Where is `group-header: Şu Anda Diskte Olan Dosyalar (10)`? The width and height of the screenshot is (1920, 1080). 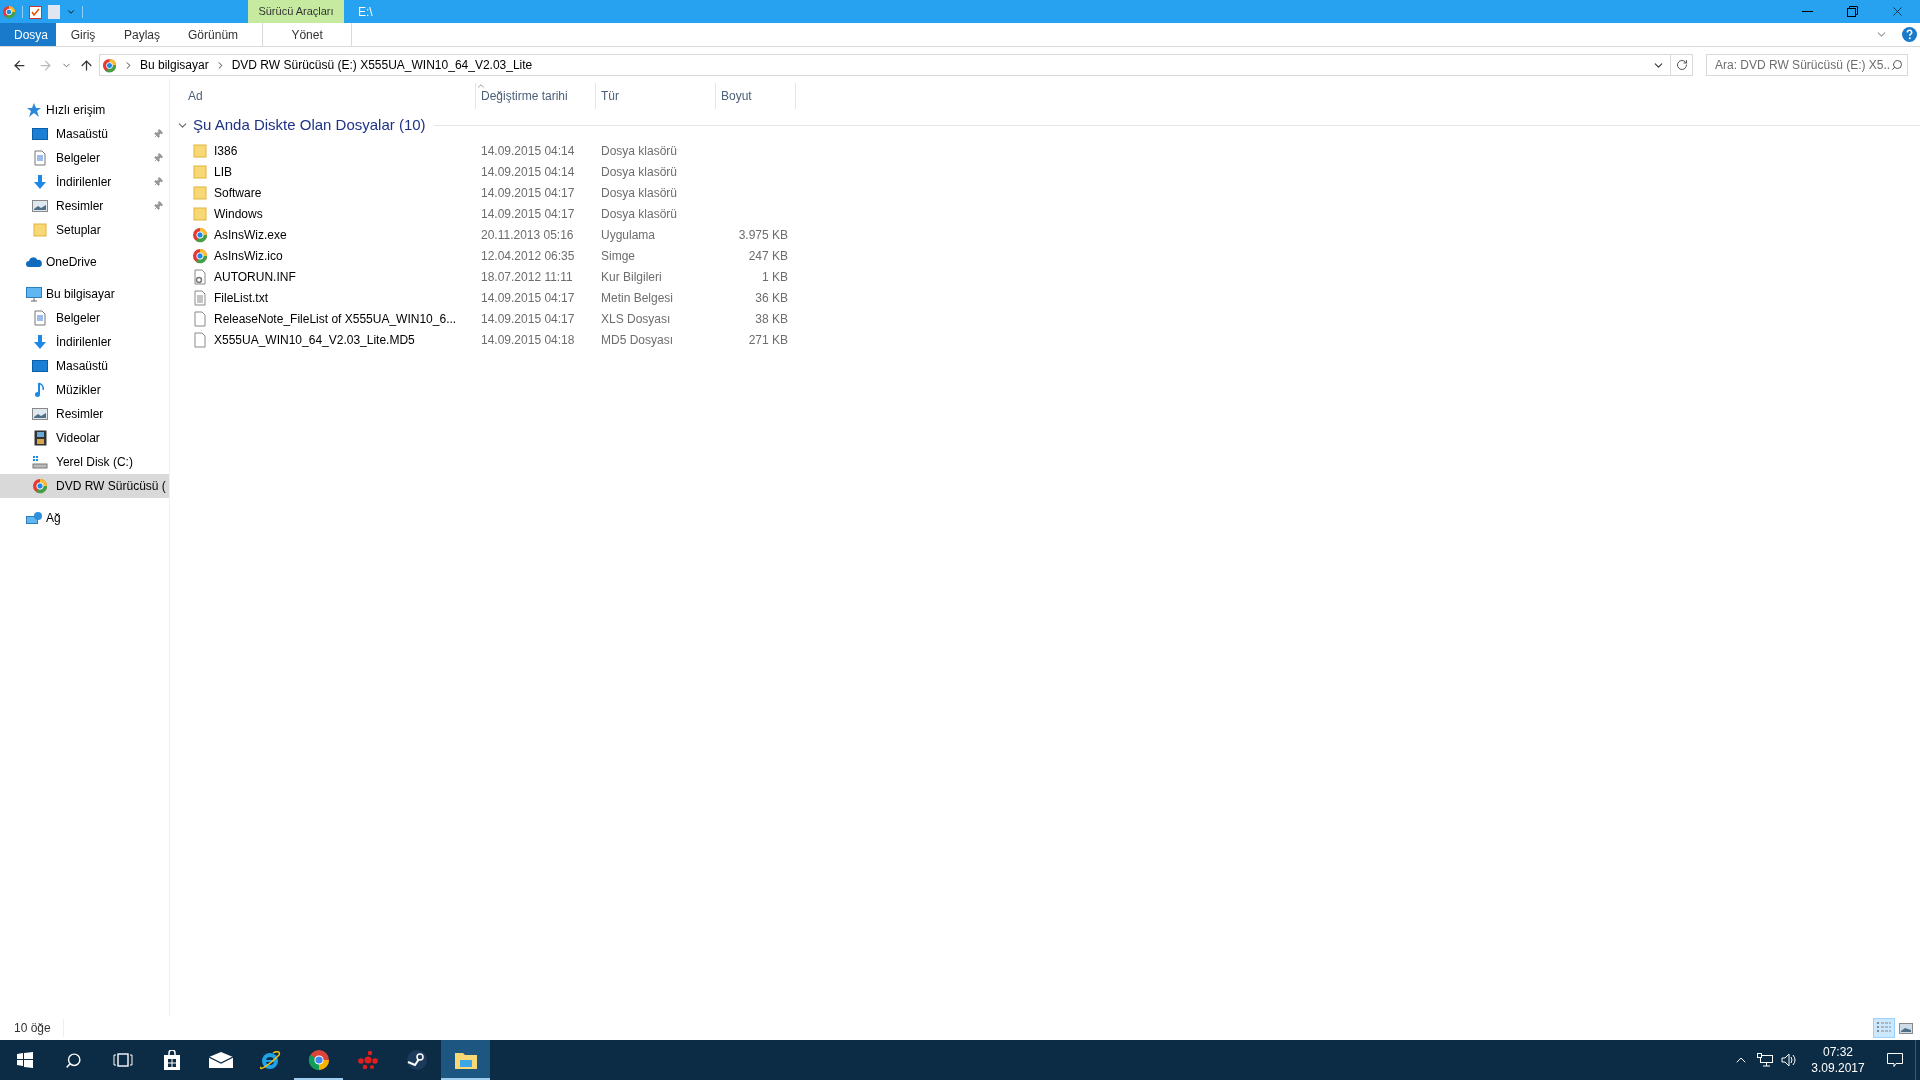 group-header: Şu Anda Diskte Olan Dosyalar (10) is located at coordinates (301, 125).